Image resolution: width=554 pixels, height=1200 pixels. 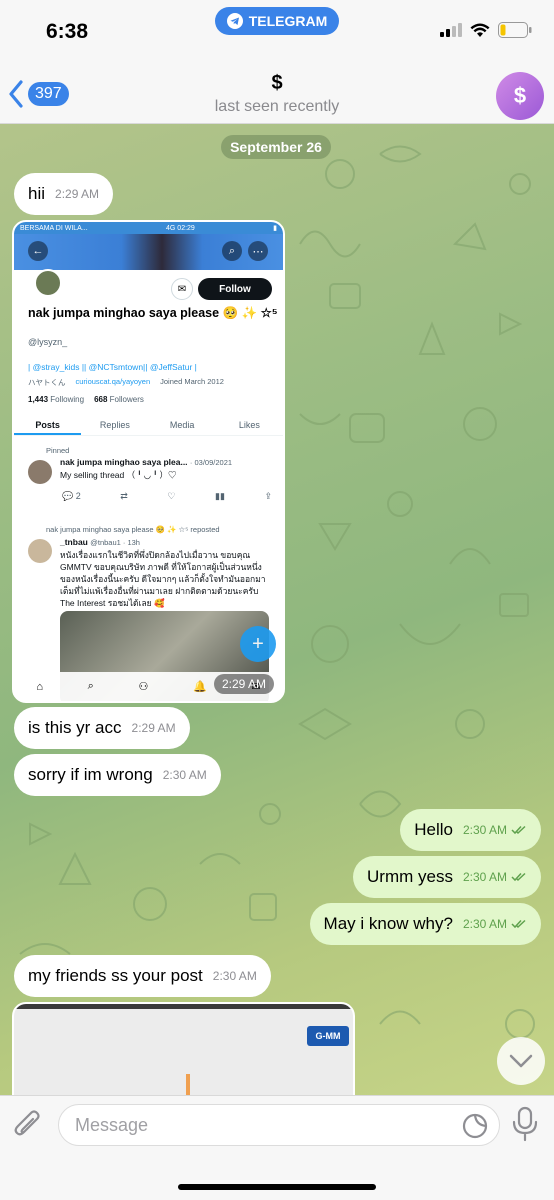 What do you see at coordinates (115, 975) in the screenshot?
I see `message-text: my friends ss your post` at bounding box center [115, 975].